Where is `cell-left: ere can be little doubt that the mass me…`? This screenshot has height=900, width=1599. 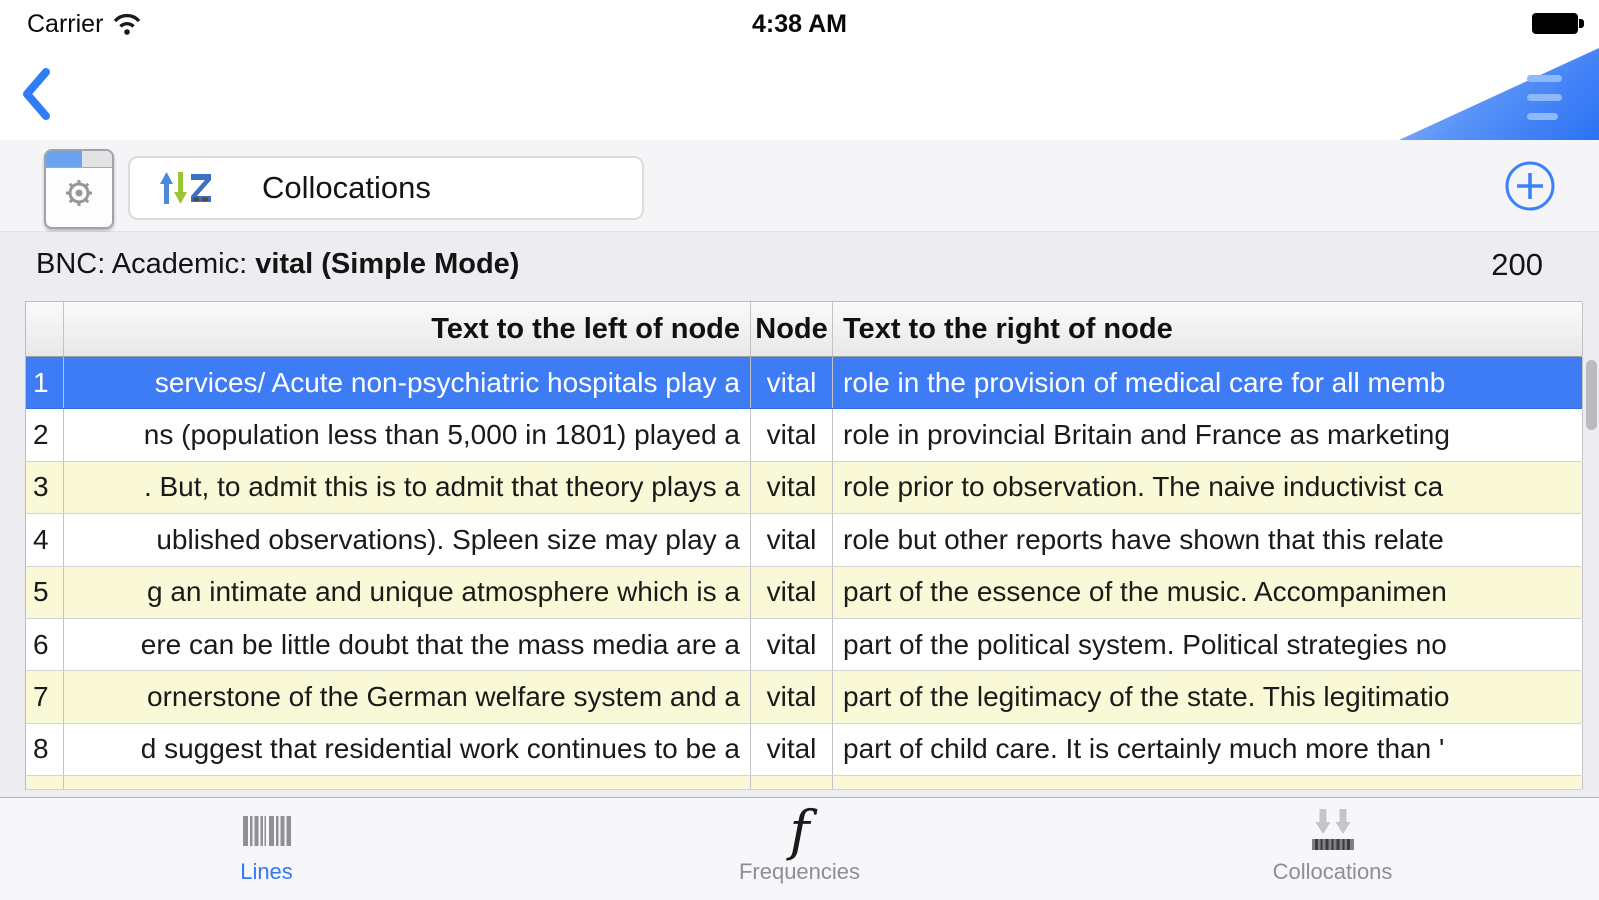
cell-left: ere can be little doubt that the mass me… is located at coordinates (407, 644).